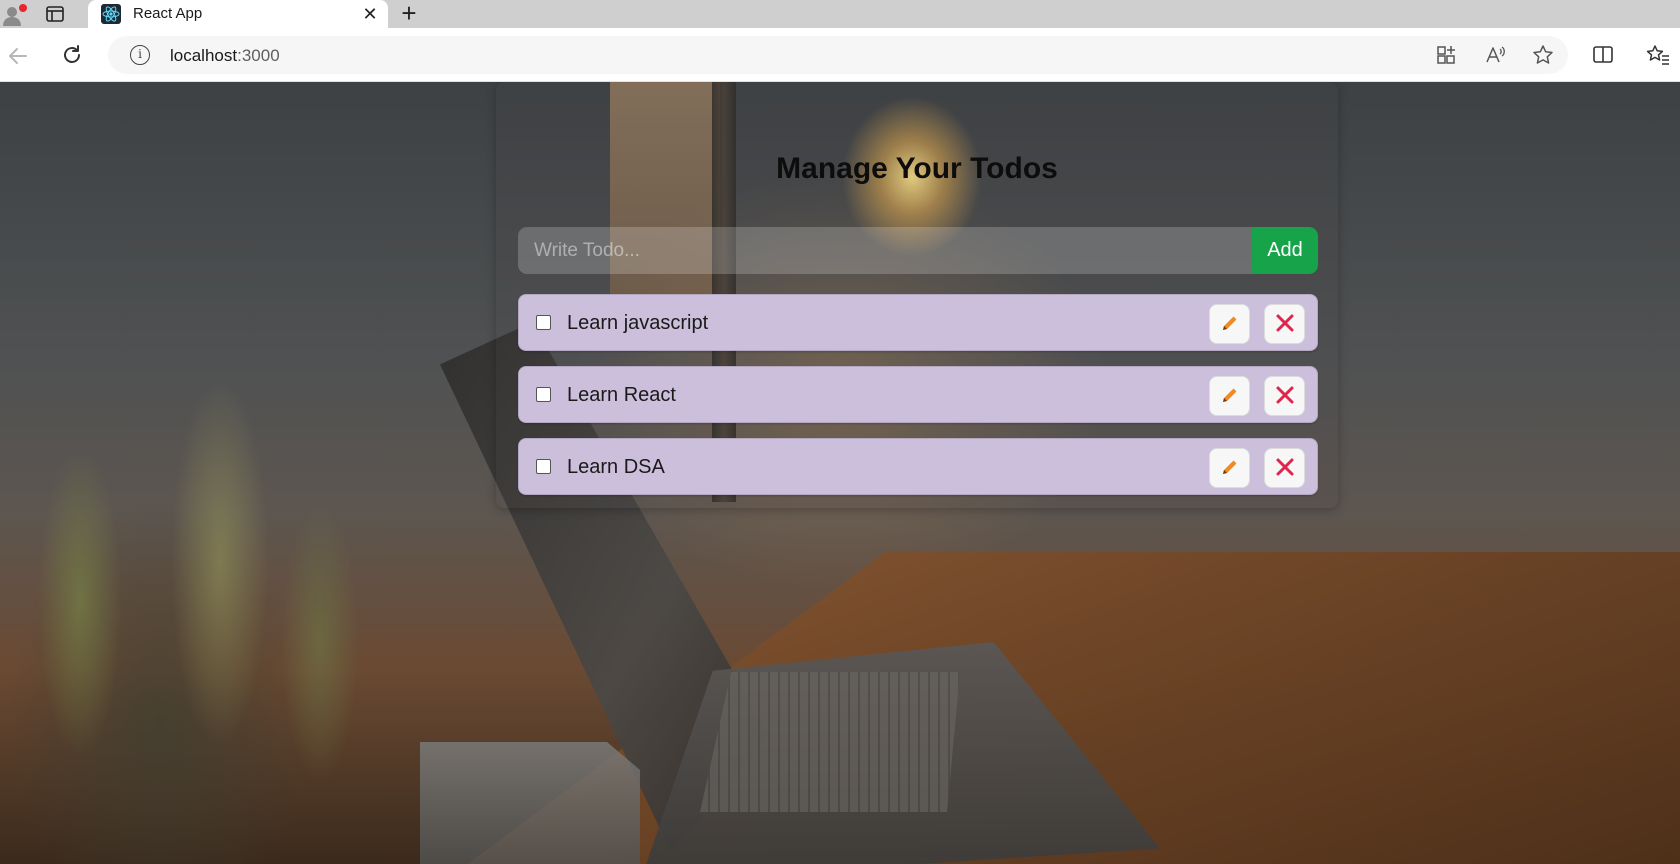 Image resolution: width=1680 pixels, height=864 pixels. I want to click on tab-react-app: React App ✕, so click(238, 15).